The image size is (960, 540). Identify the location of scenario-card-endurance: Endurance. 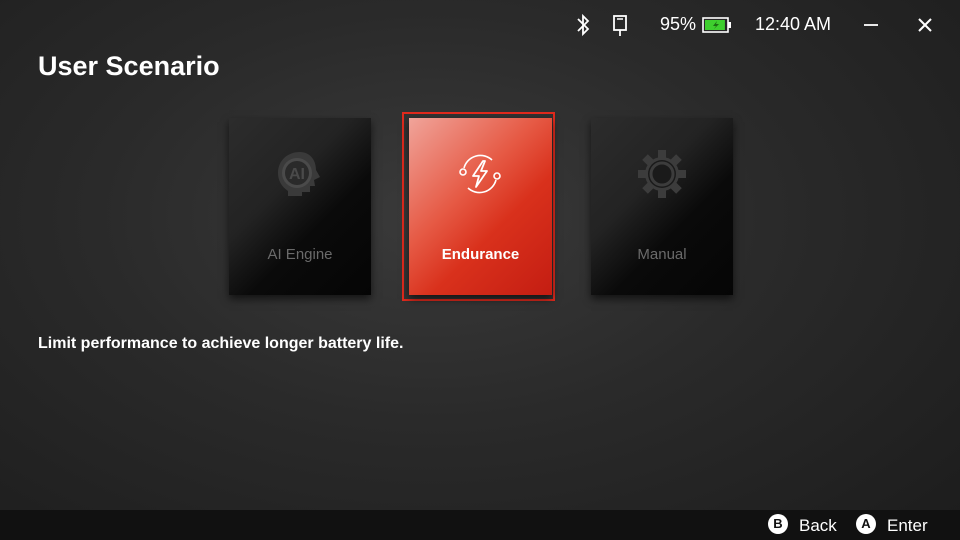
(480, 206).